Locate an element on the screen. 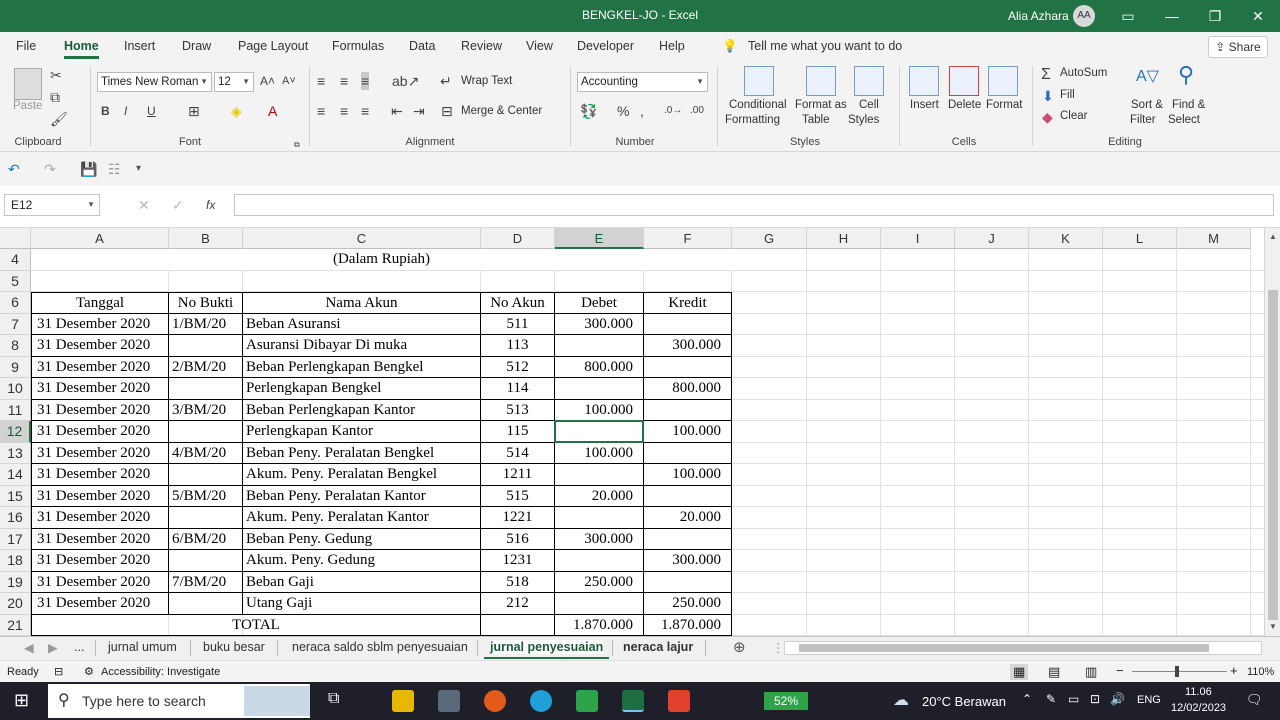 The width and height of the screenshot is (1280, 720). table-header-debet: Debet is located at coordinates (599, 303).